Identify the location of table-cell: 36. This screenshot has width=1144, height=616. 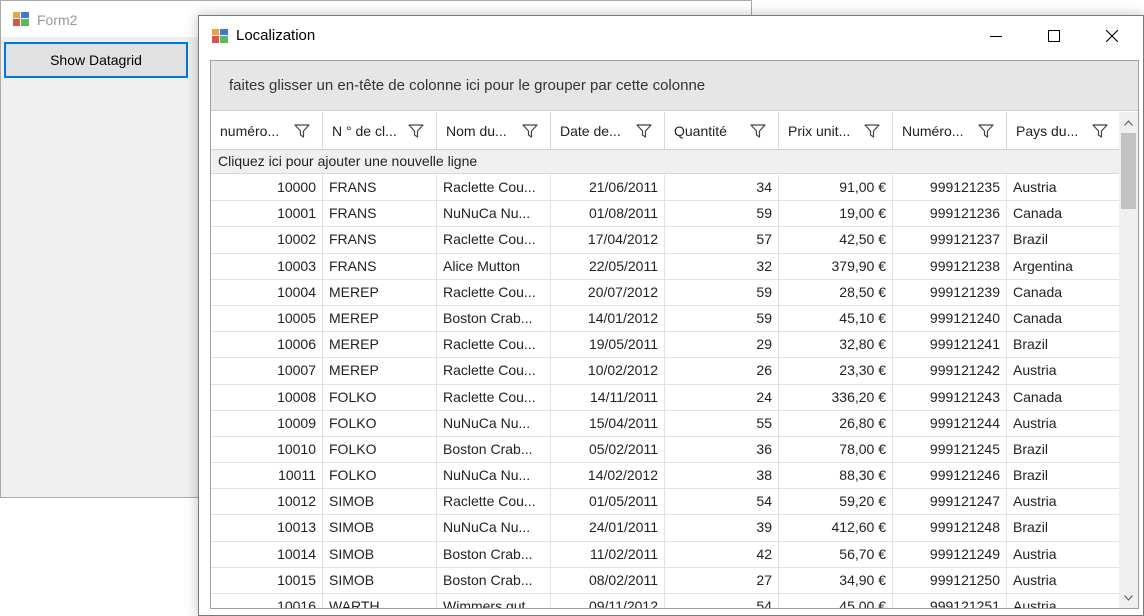
(722, 449).